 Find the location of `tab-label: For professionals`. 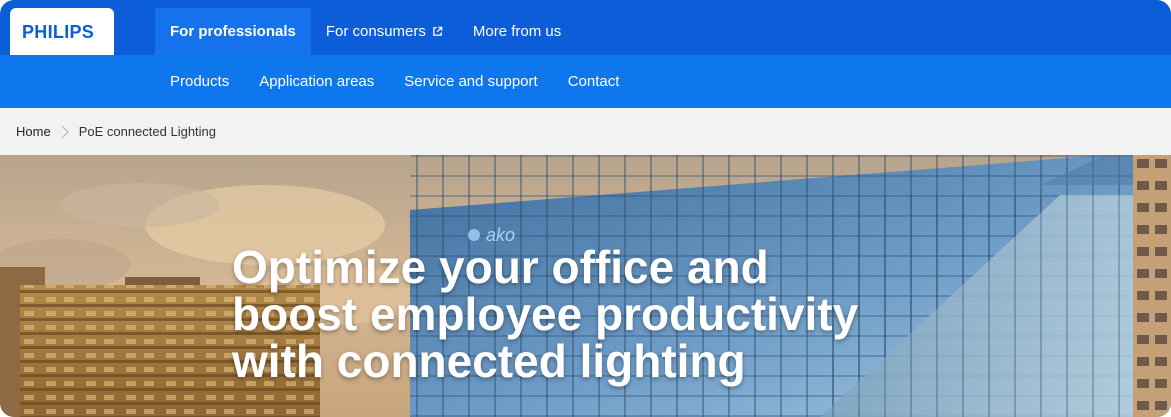

tab-label: For professionals is located at coordinates (233, 31).